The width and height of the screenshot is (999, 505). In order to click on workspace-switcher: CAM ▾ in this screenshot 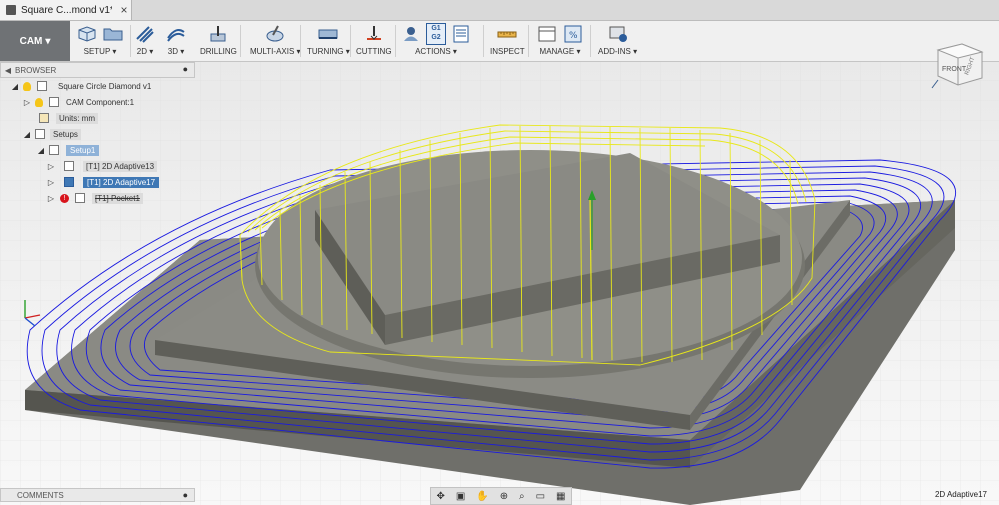, I will do `click(35, 41)`.